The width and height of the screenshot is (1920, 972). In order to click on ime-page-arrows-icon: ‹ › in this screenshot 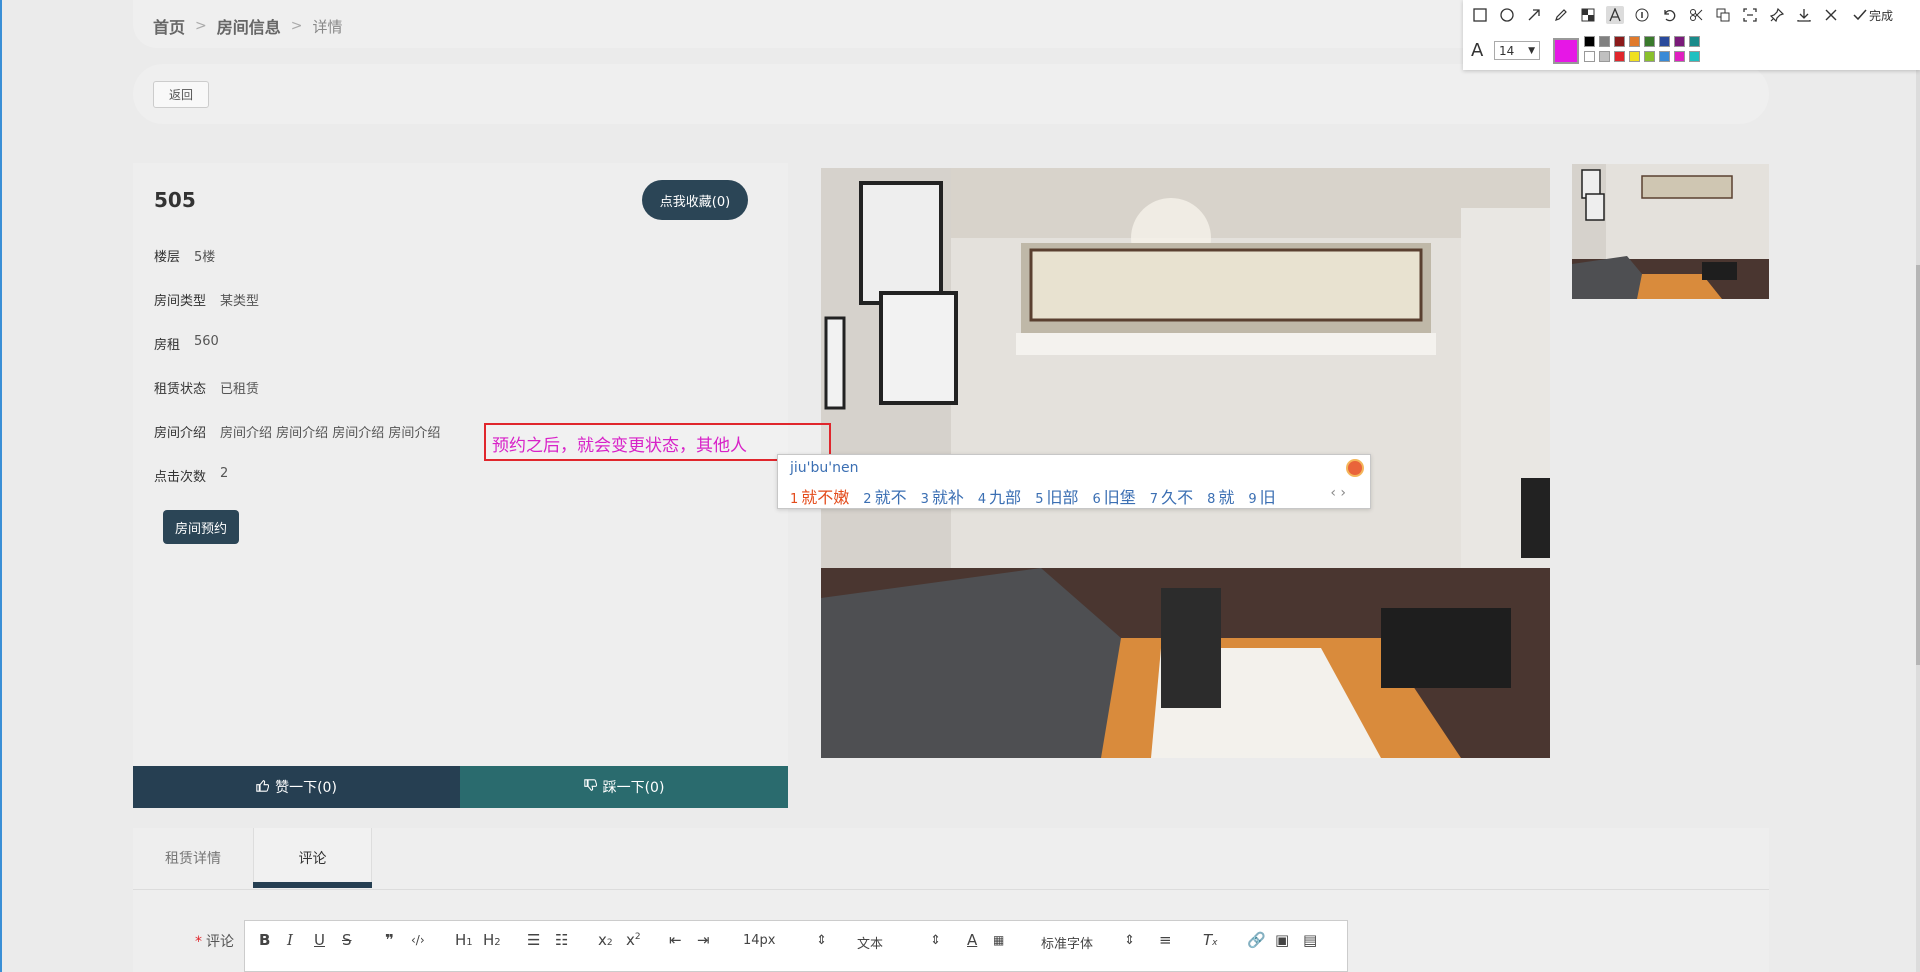, I will do `click(1338, 493)`.